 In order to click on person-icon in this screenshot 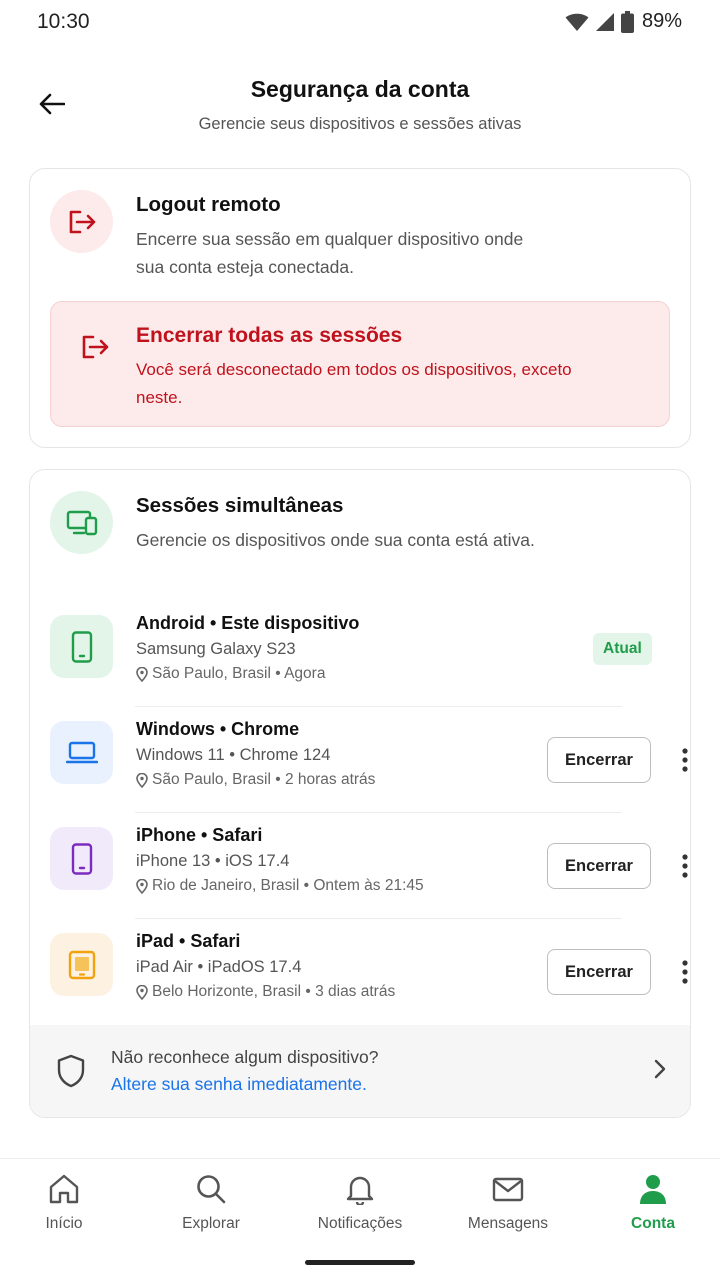, I will do `click(653, 1189)`.